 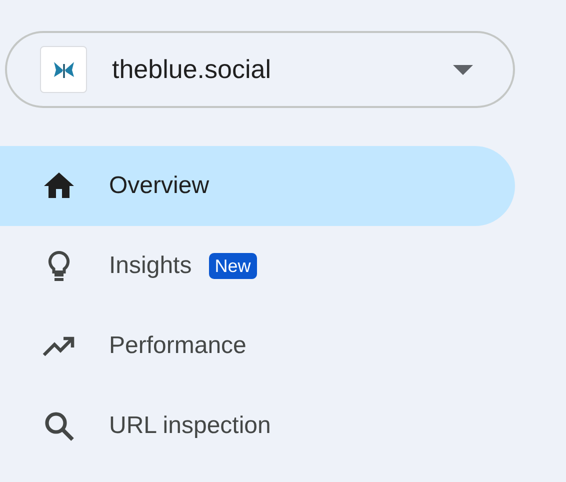 I want to click on nav-label: Overview, so click(x=159, y=186).